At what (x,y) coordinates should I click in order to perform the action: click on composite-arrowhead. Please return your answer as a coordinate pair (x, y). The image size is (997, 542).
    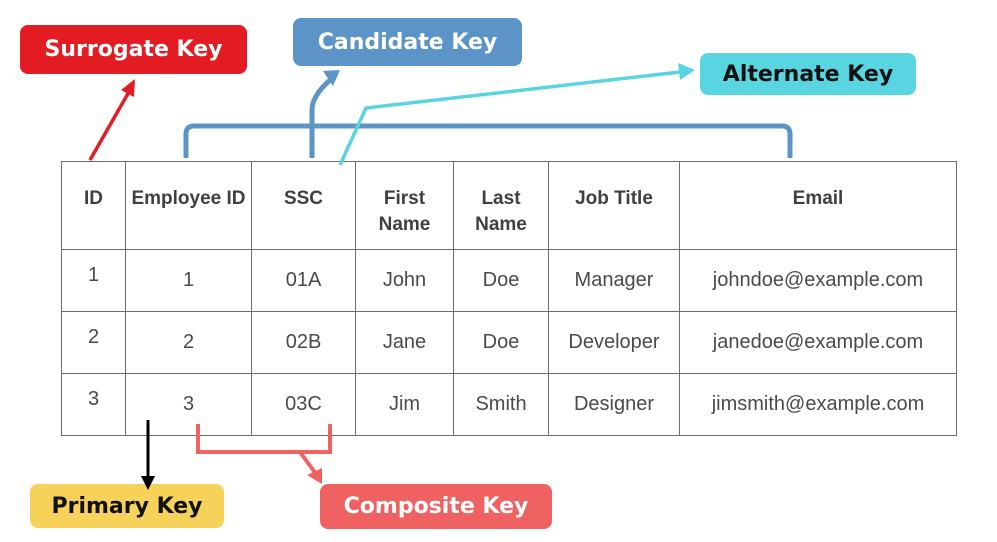
    Looking at the image, I should click on (314, 476).